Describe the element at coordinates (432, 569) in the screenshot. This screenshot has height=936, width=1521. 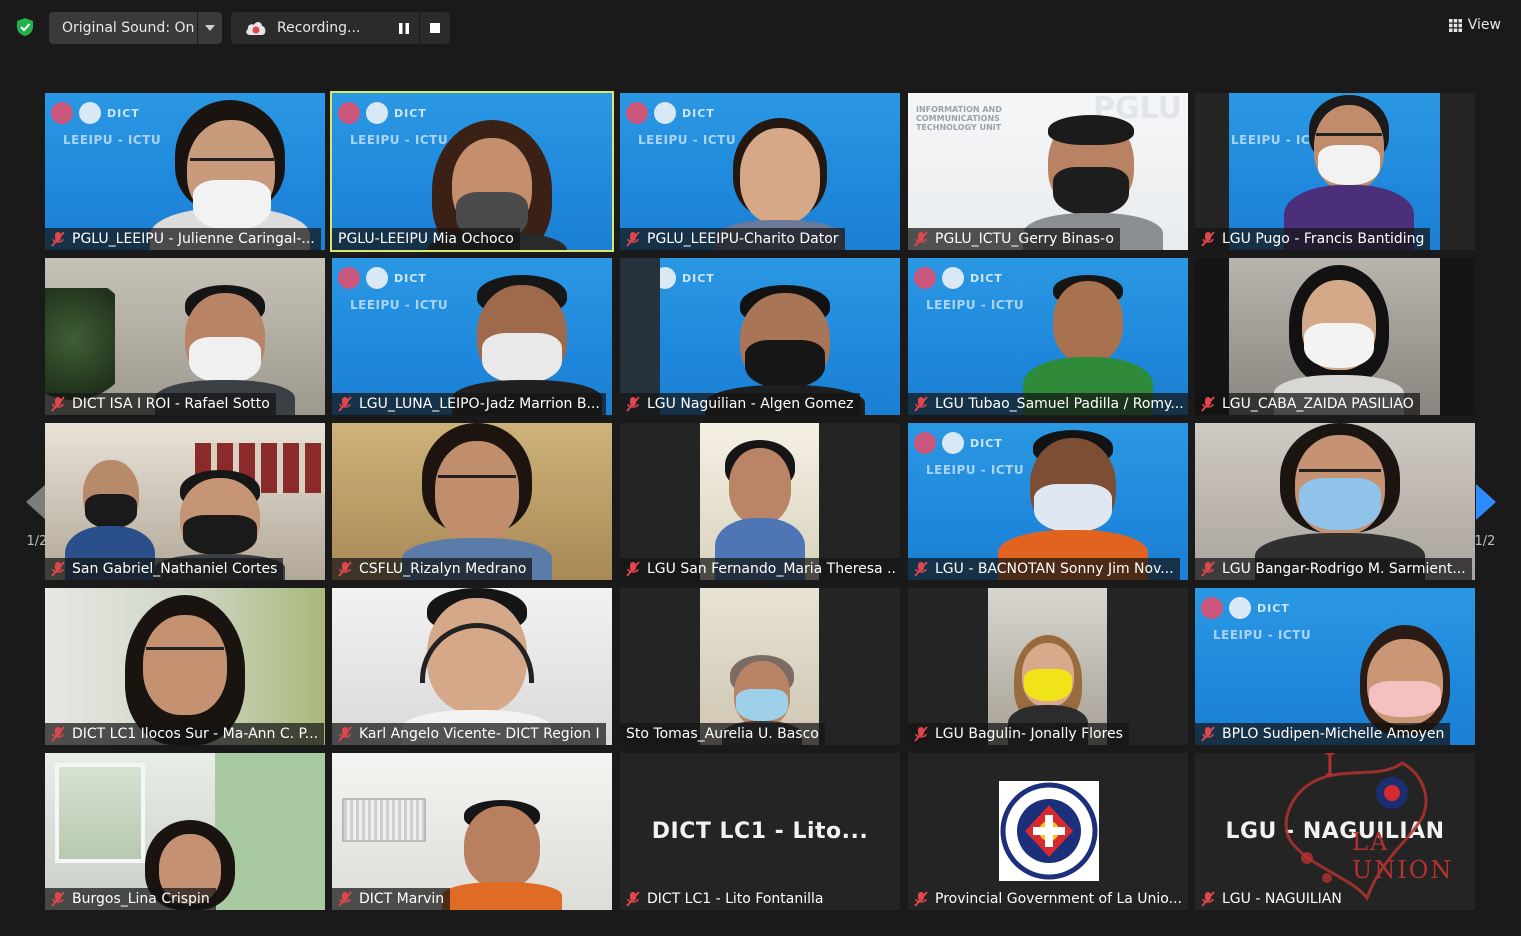
I see `participant-name-label: CSFLU_Rizalyn Medrano` at that location.